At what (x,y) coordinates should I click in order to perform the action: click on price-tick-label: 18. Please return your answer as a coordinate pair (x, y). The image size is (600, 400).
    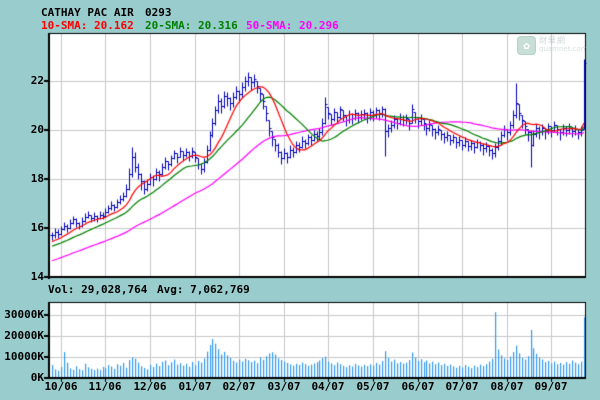
    Looking at the image, I should click on (37, 178).